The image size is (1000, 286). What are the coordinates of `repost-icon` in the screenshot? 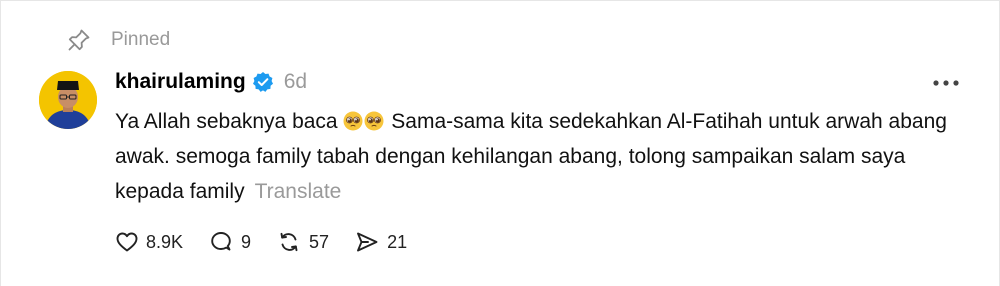 It's located at (289, 242).